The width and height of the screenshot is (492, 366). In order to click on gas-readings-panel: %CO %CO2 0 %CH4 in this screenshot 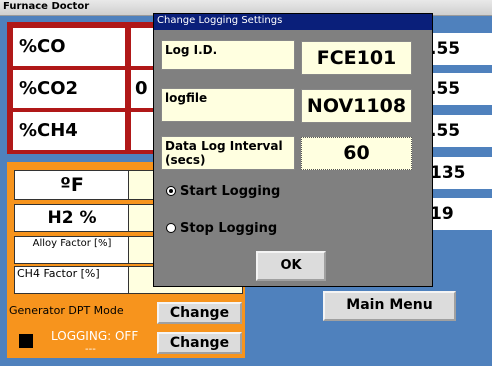, I will do `click(91, 88)`.